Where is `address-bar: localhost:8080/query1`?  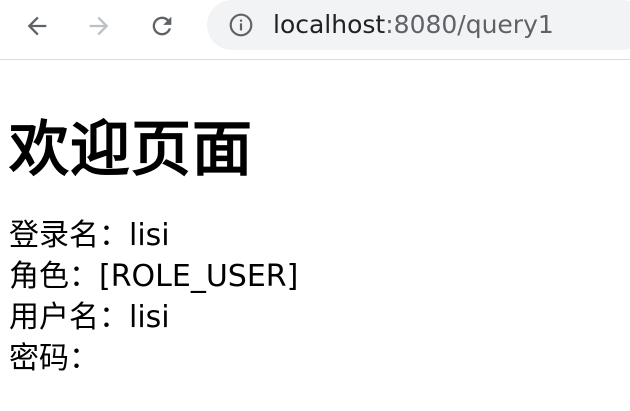 address-bar: localhost:8080/query1 is located at coordinates (418, 25).